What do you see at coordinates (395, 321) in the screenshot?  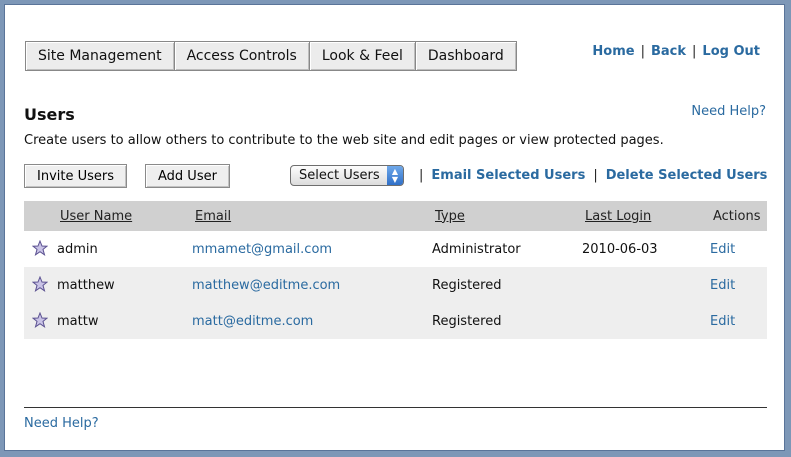 I see `table-row: mattw matt@editme.com Registered Edit` at bounding box center [395, 321].